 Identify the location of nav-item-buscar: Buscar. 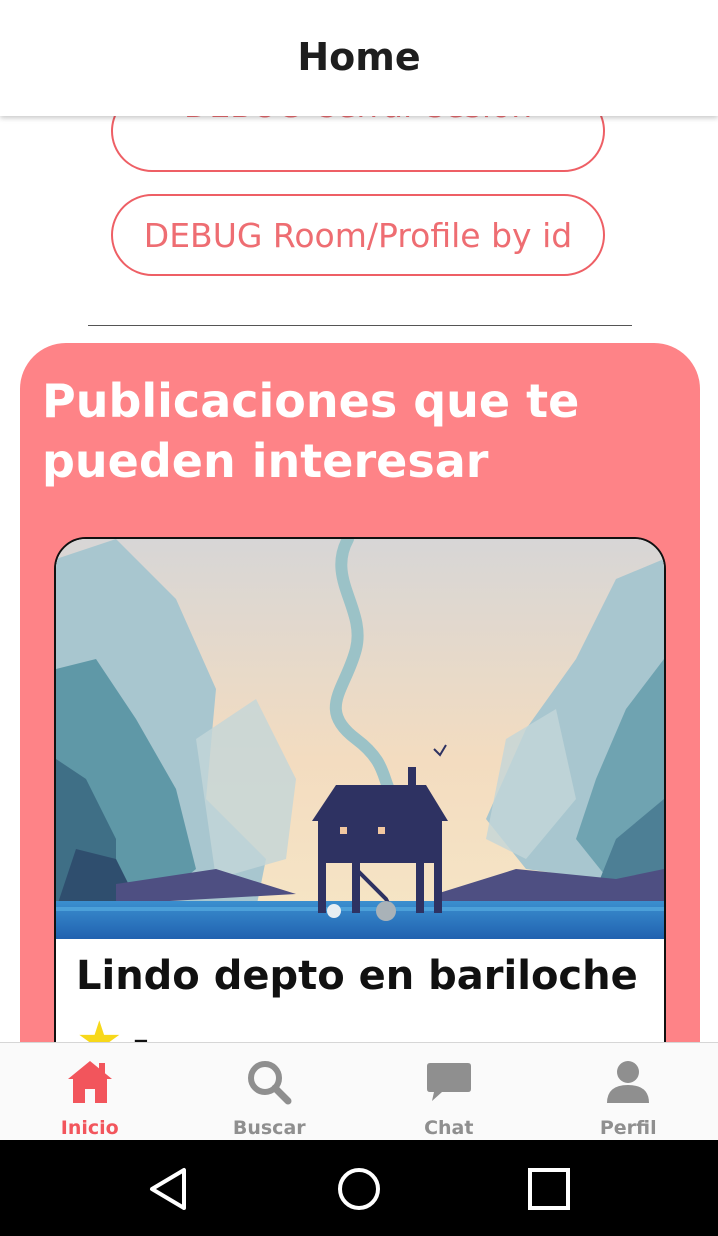
(270, 1092).